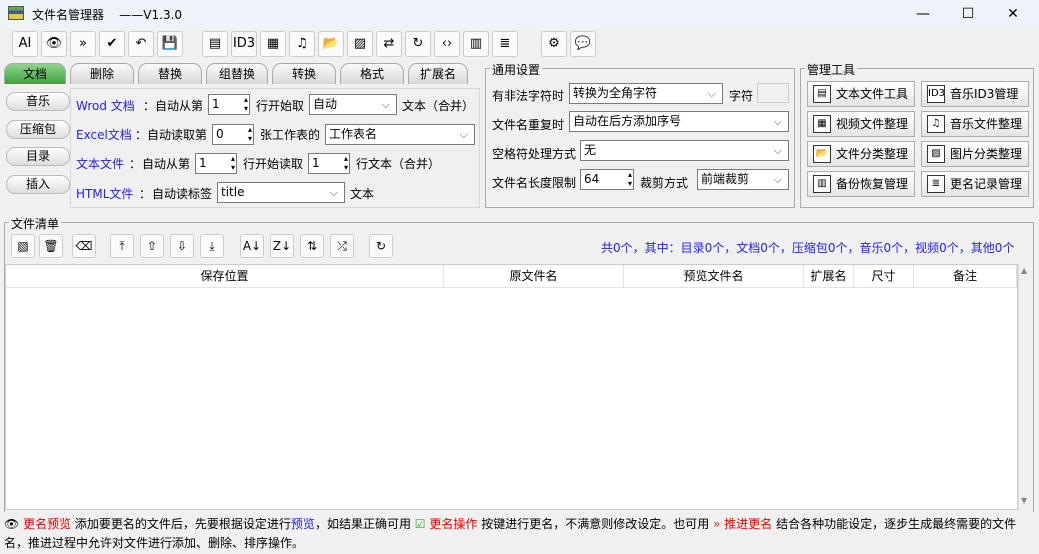  What do you see at coordinates (51, 246) in the screenshot?
I see `filelist-delete-button: 🗑` at bounding box center [51, 246].